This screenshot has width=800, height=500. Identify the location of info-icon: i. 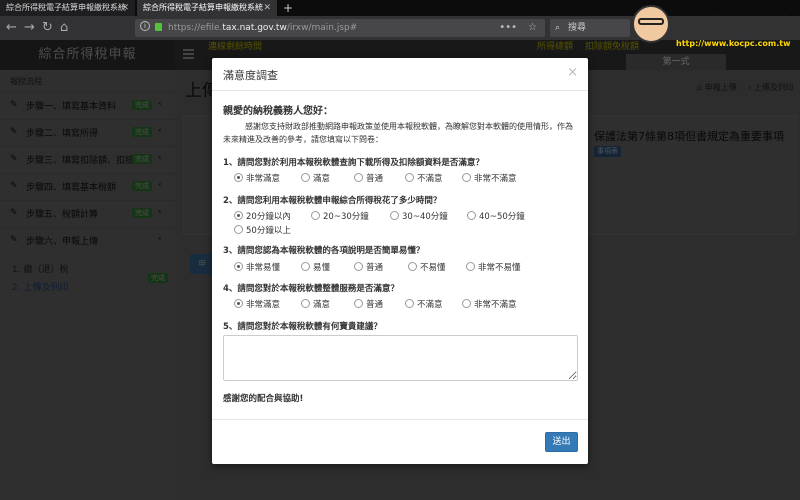
(145, 26).